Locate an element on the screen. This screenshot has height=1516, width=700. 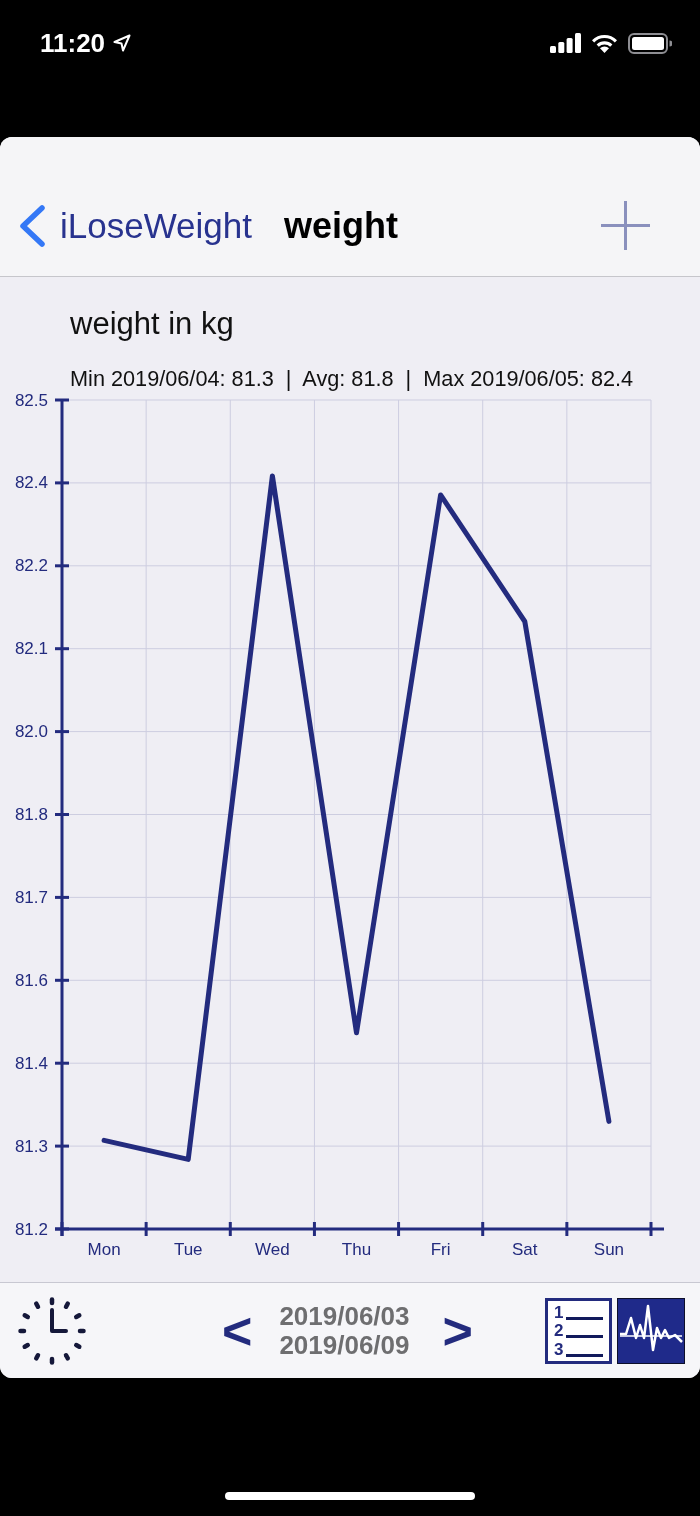
y-tick-label: 82.1 is located at coordinates (31, 649).